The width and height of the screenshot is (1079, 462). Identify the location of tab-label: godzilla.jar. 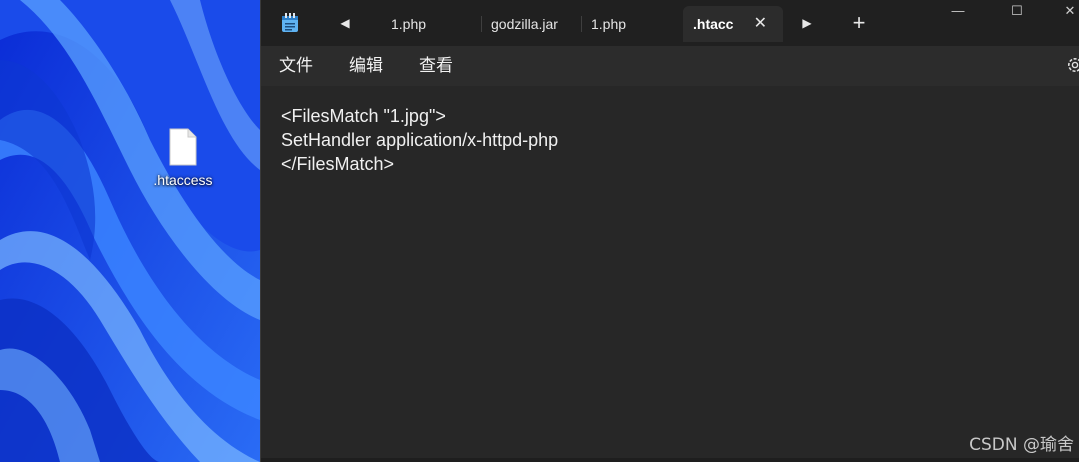
(524, 24).